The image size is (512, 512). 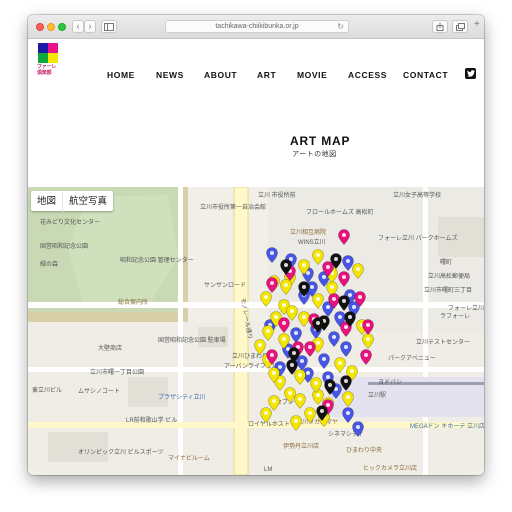 What do you see at coordinates (256, 305) in the screenshot?
I see `sunsun-road` at bounding box center [256, 305].